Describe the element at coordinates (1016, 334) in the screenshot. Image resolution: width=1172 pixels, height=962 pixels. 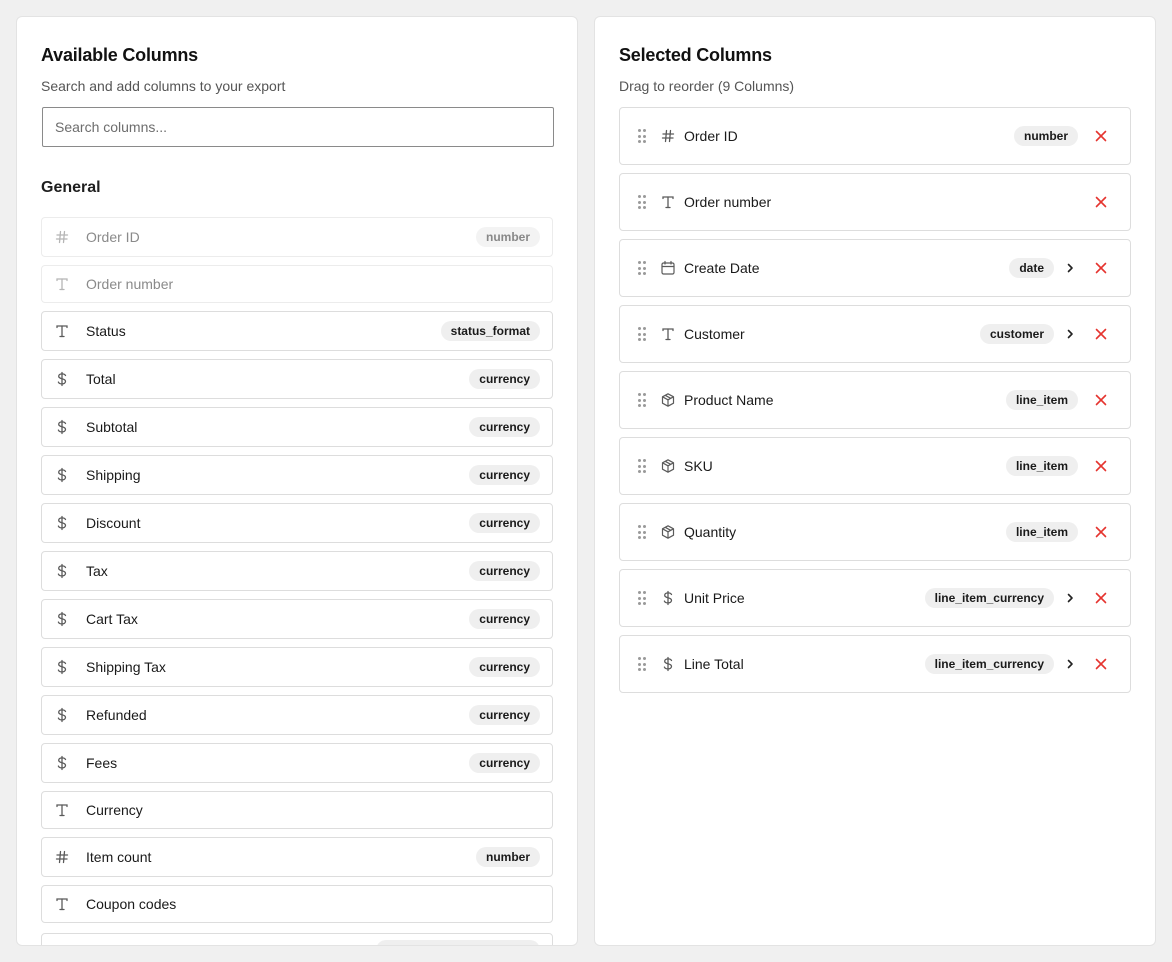
I see `column-type-badge: customer` at that location.